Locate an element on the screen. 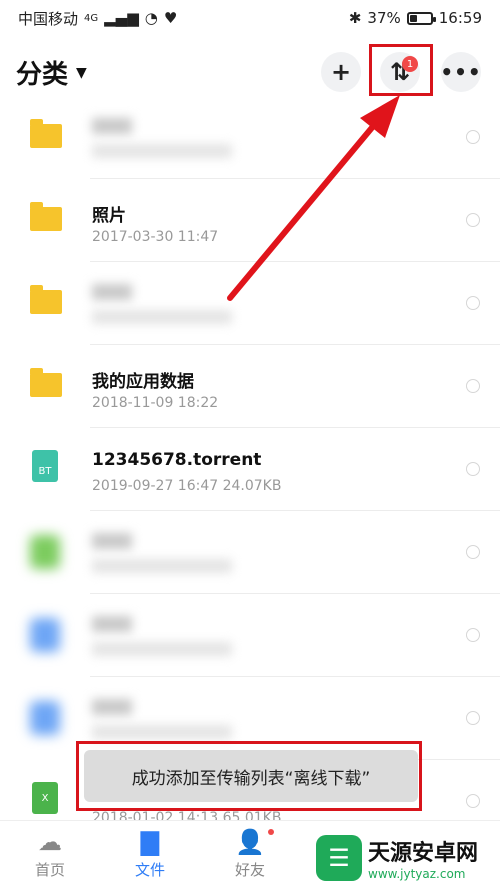 This screenshot has height=890, width=500. annotation-box-toast is located at coordinates (249, 776).